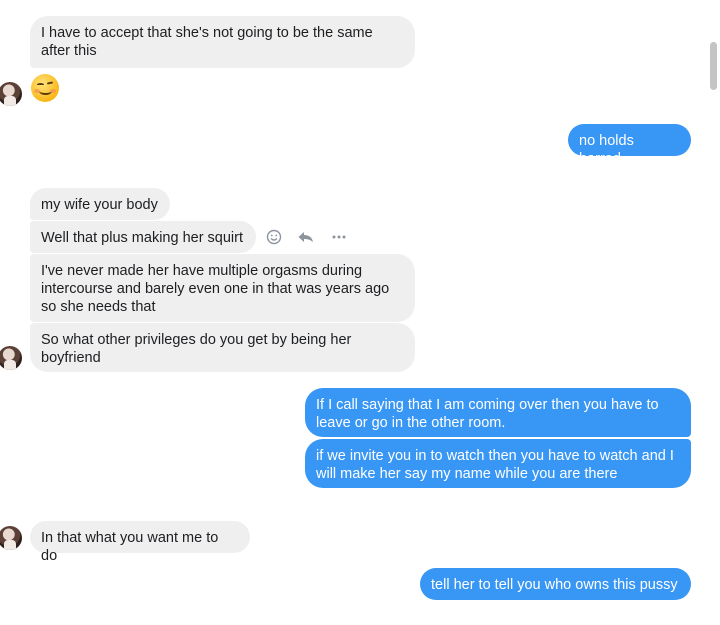 The image size is (720, 625). What do you see at coordinates (45, 88) in the screenshot?
I see `wink-emoji-message` at bounding box center [45, 88].